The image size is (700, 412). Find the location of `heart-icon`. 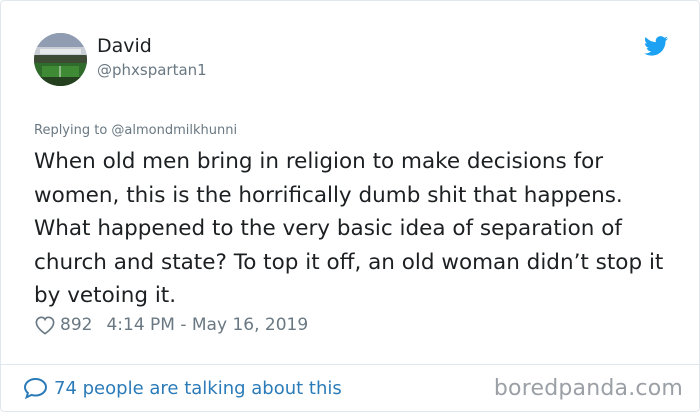

heart-icon is located at coordinates (45, 325).